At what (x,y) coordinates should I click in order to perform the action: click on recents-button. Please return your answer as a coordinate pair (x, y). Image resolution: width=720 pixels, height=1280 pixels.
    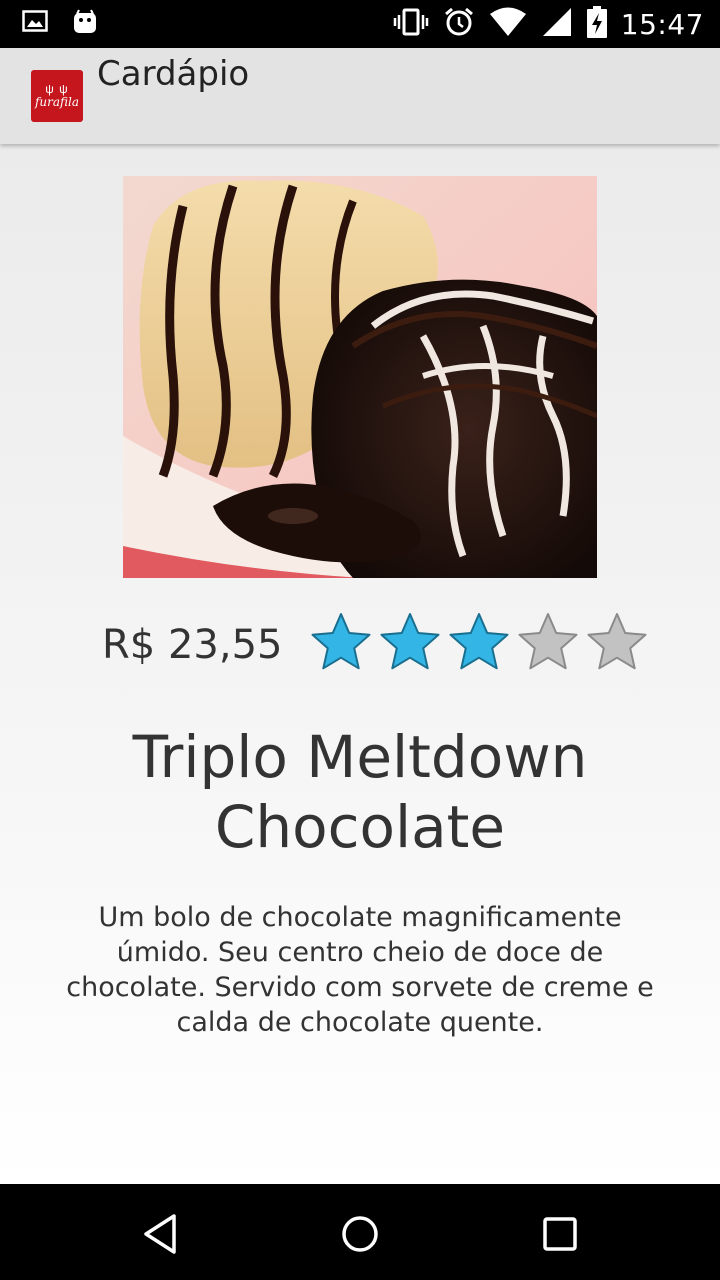
    Looking at the image, I should click on (560, 1234).